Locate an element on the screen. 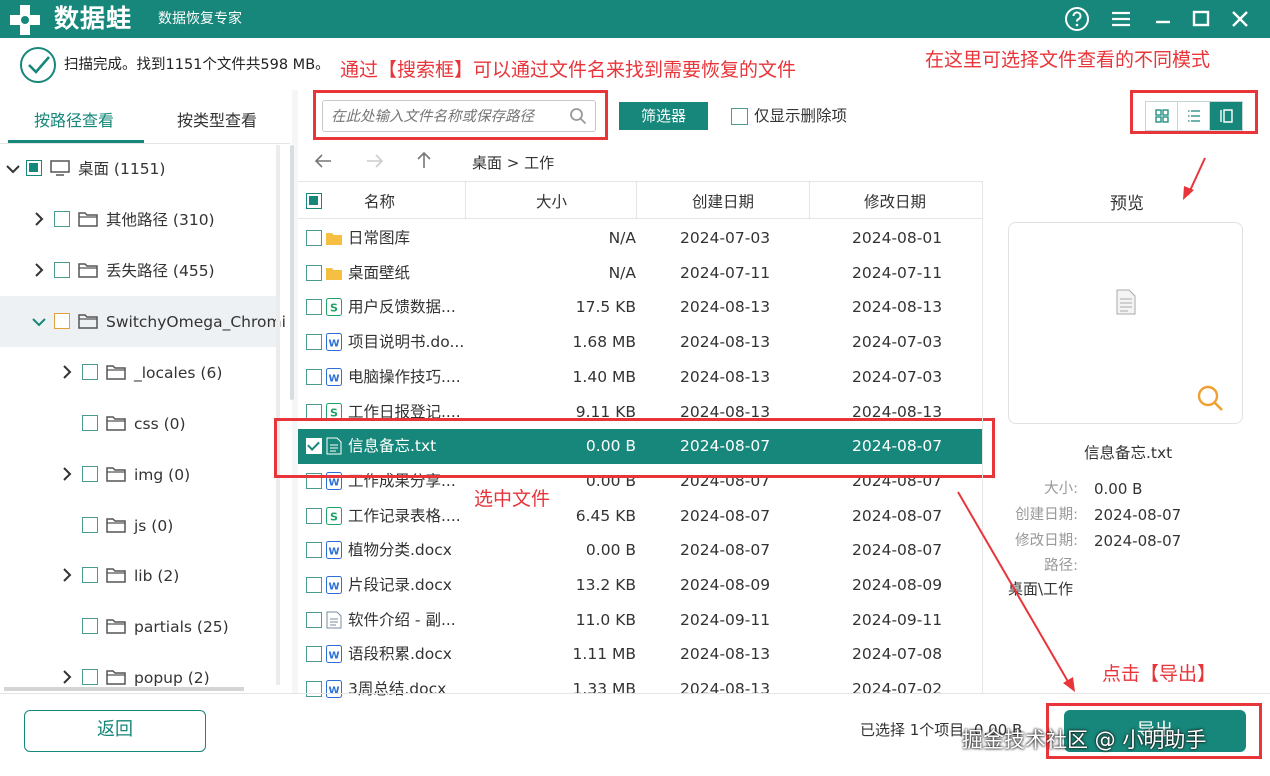 The width and height of the screenshot is (1270, 776). word-document-icon: W is located at coordinates (334, 376).